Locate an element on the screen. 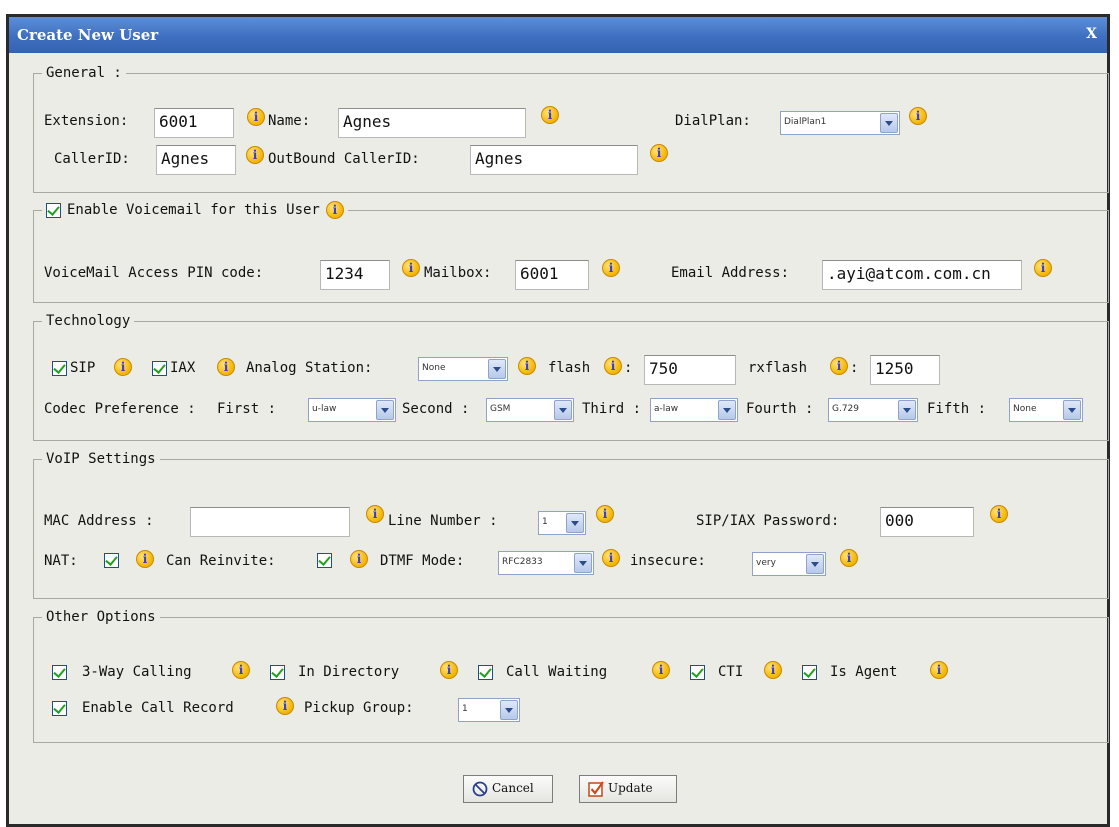 This screenshot has width=1119, height=827. nat-info-icon is located at coordinates (145, 559).